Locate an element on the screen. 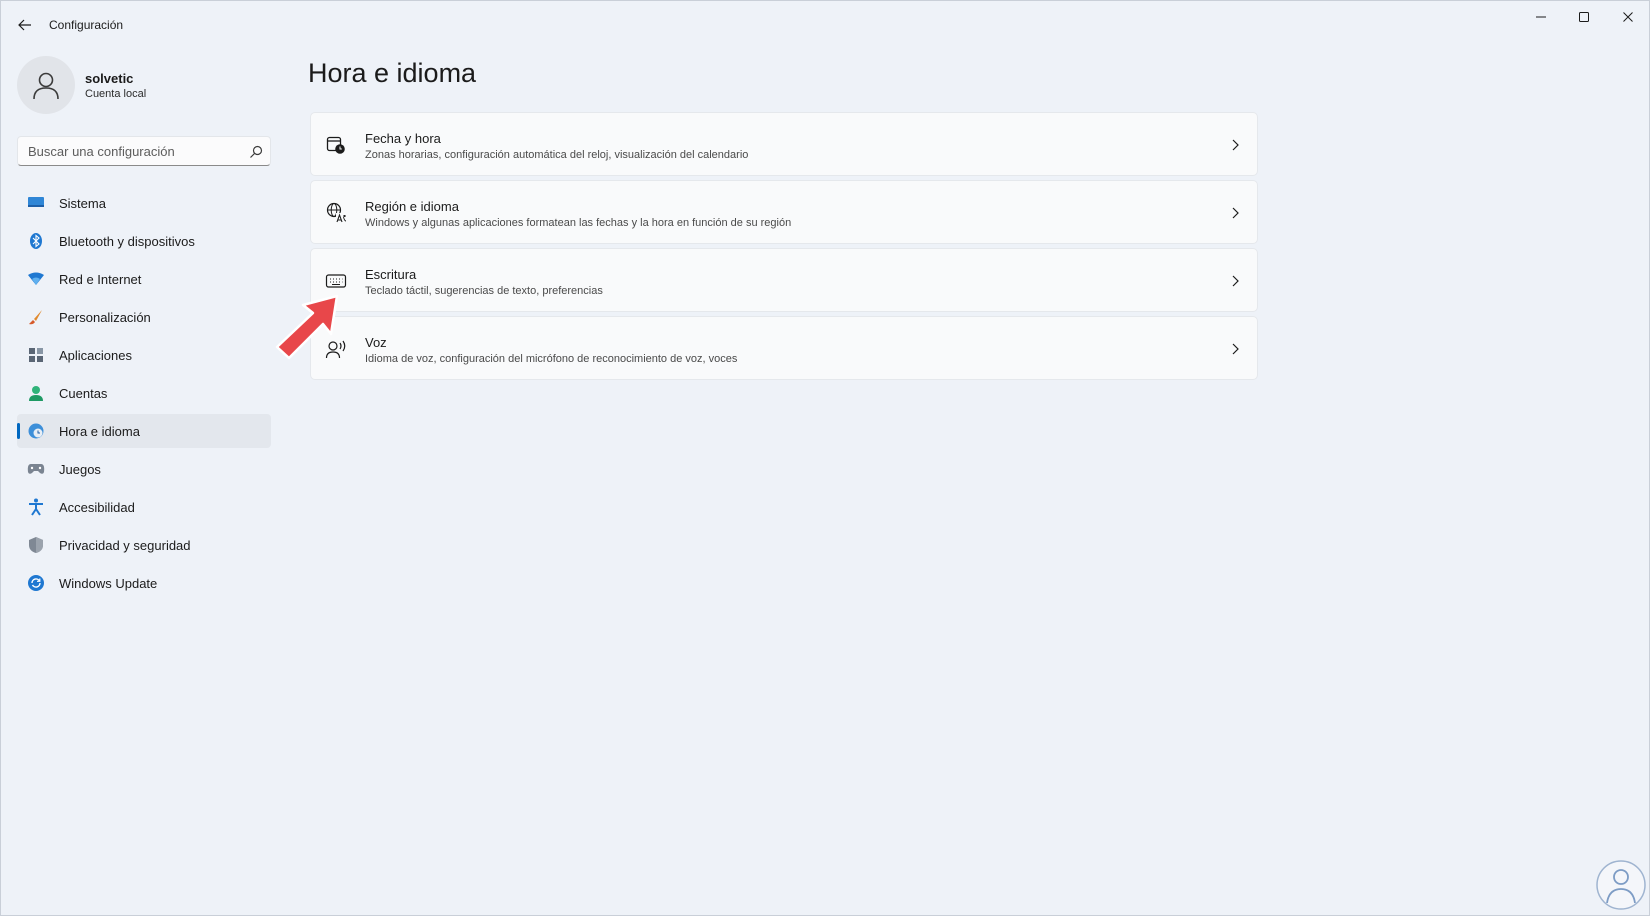 This screenshot has height=916, width=1650. bluetooth-icon is located at coordinates (36, 241).